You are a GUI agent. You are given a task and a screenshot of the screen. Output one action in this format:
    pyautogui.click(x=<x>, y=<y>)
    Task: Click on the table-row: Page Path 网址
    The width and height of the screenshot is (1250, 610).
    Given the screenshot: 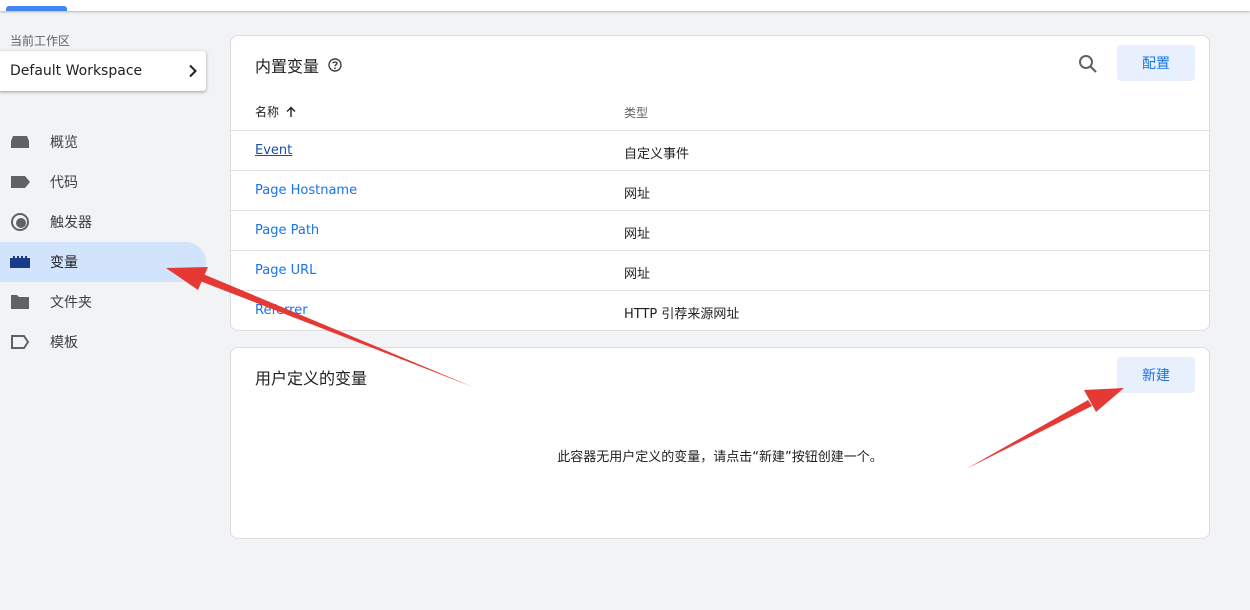 What is the action you would take?
    pyautogui.click(x=720, y=231)
    